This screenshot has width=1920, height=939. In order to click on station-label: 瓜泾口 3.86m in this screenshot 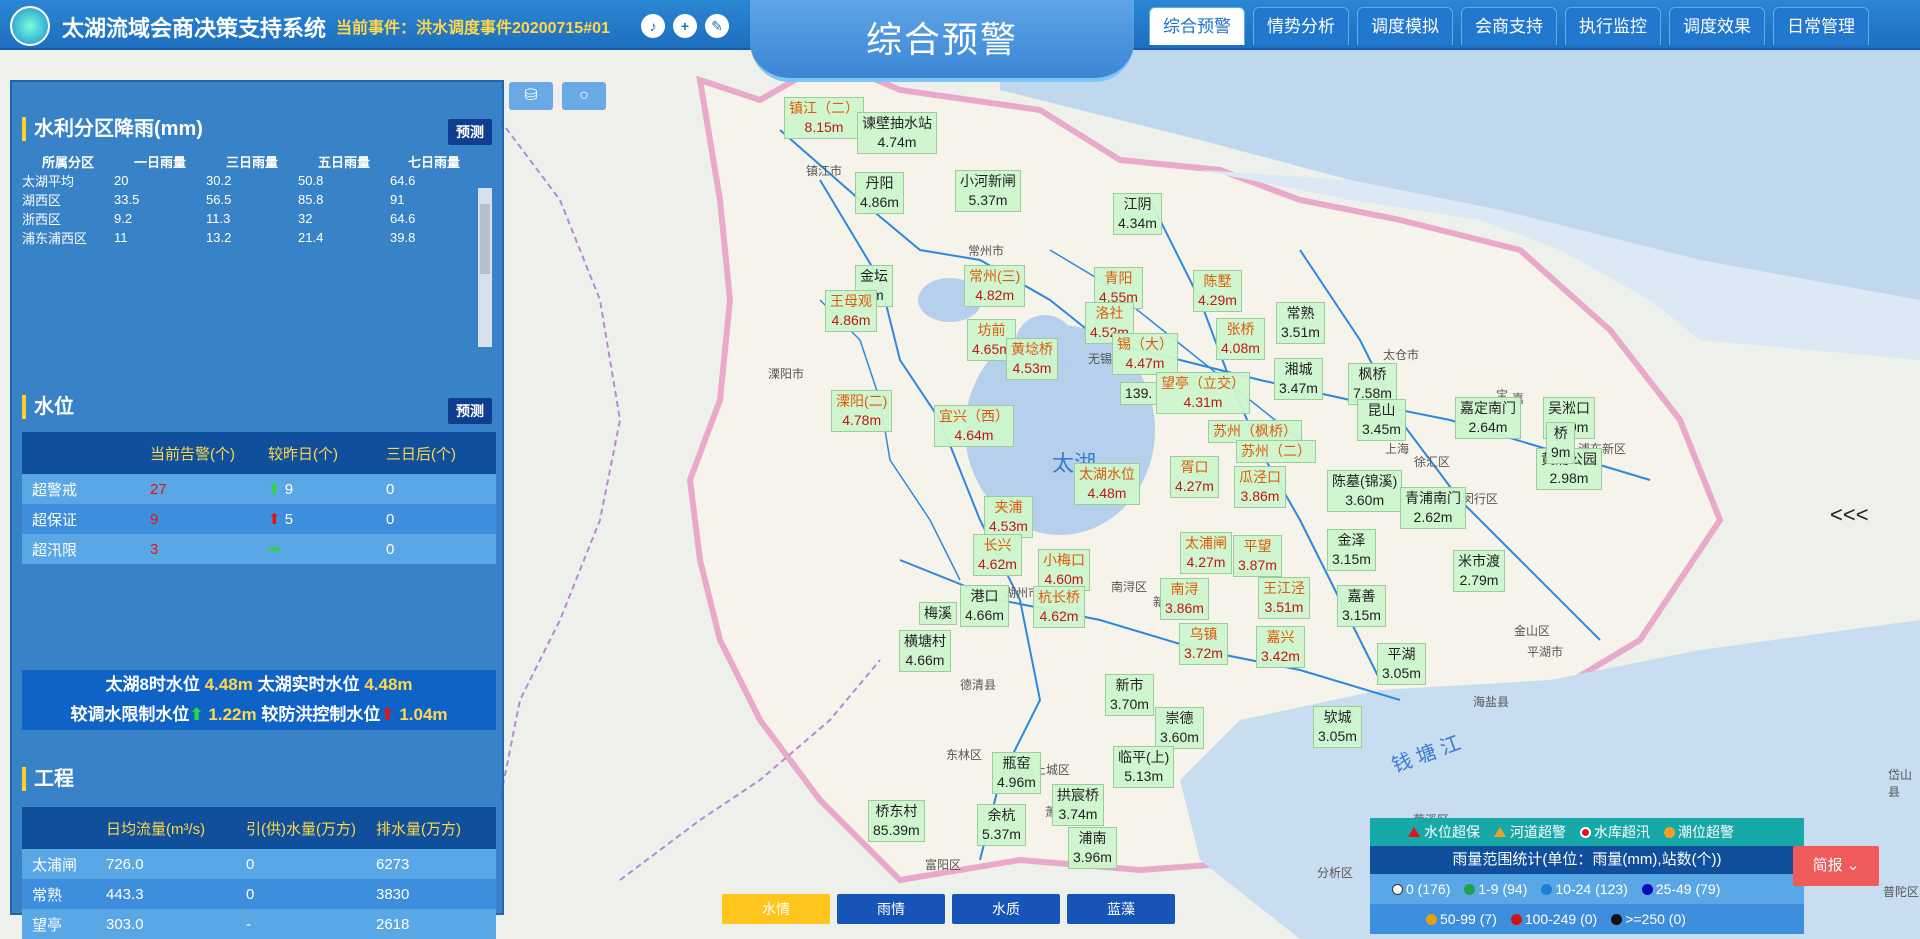, I will do `click(1260, 487)`.